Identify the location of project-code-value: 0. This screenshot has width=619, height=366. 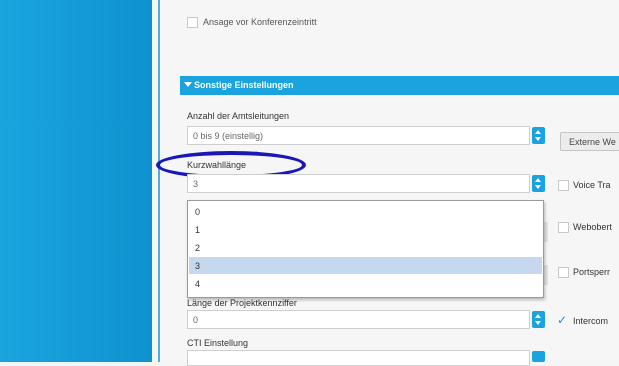
(196, 320).